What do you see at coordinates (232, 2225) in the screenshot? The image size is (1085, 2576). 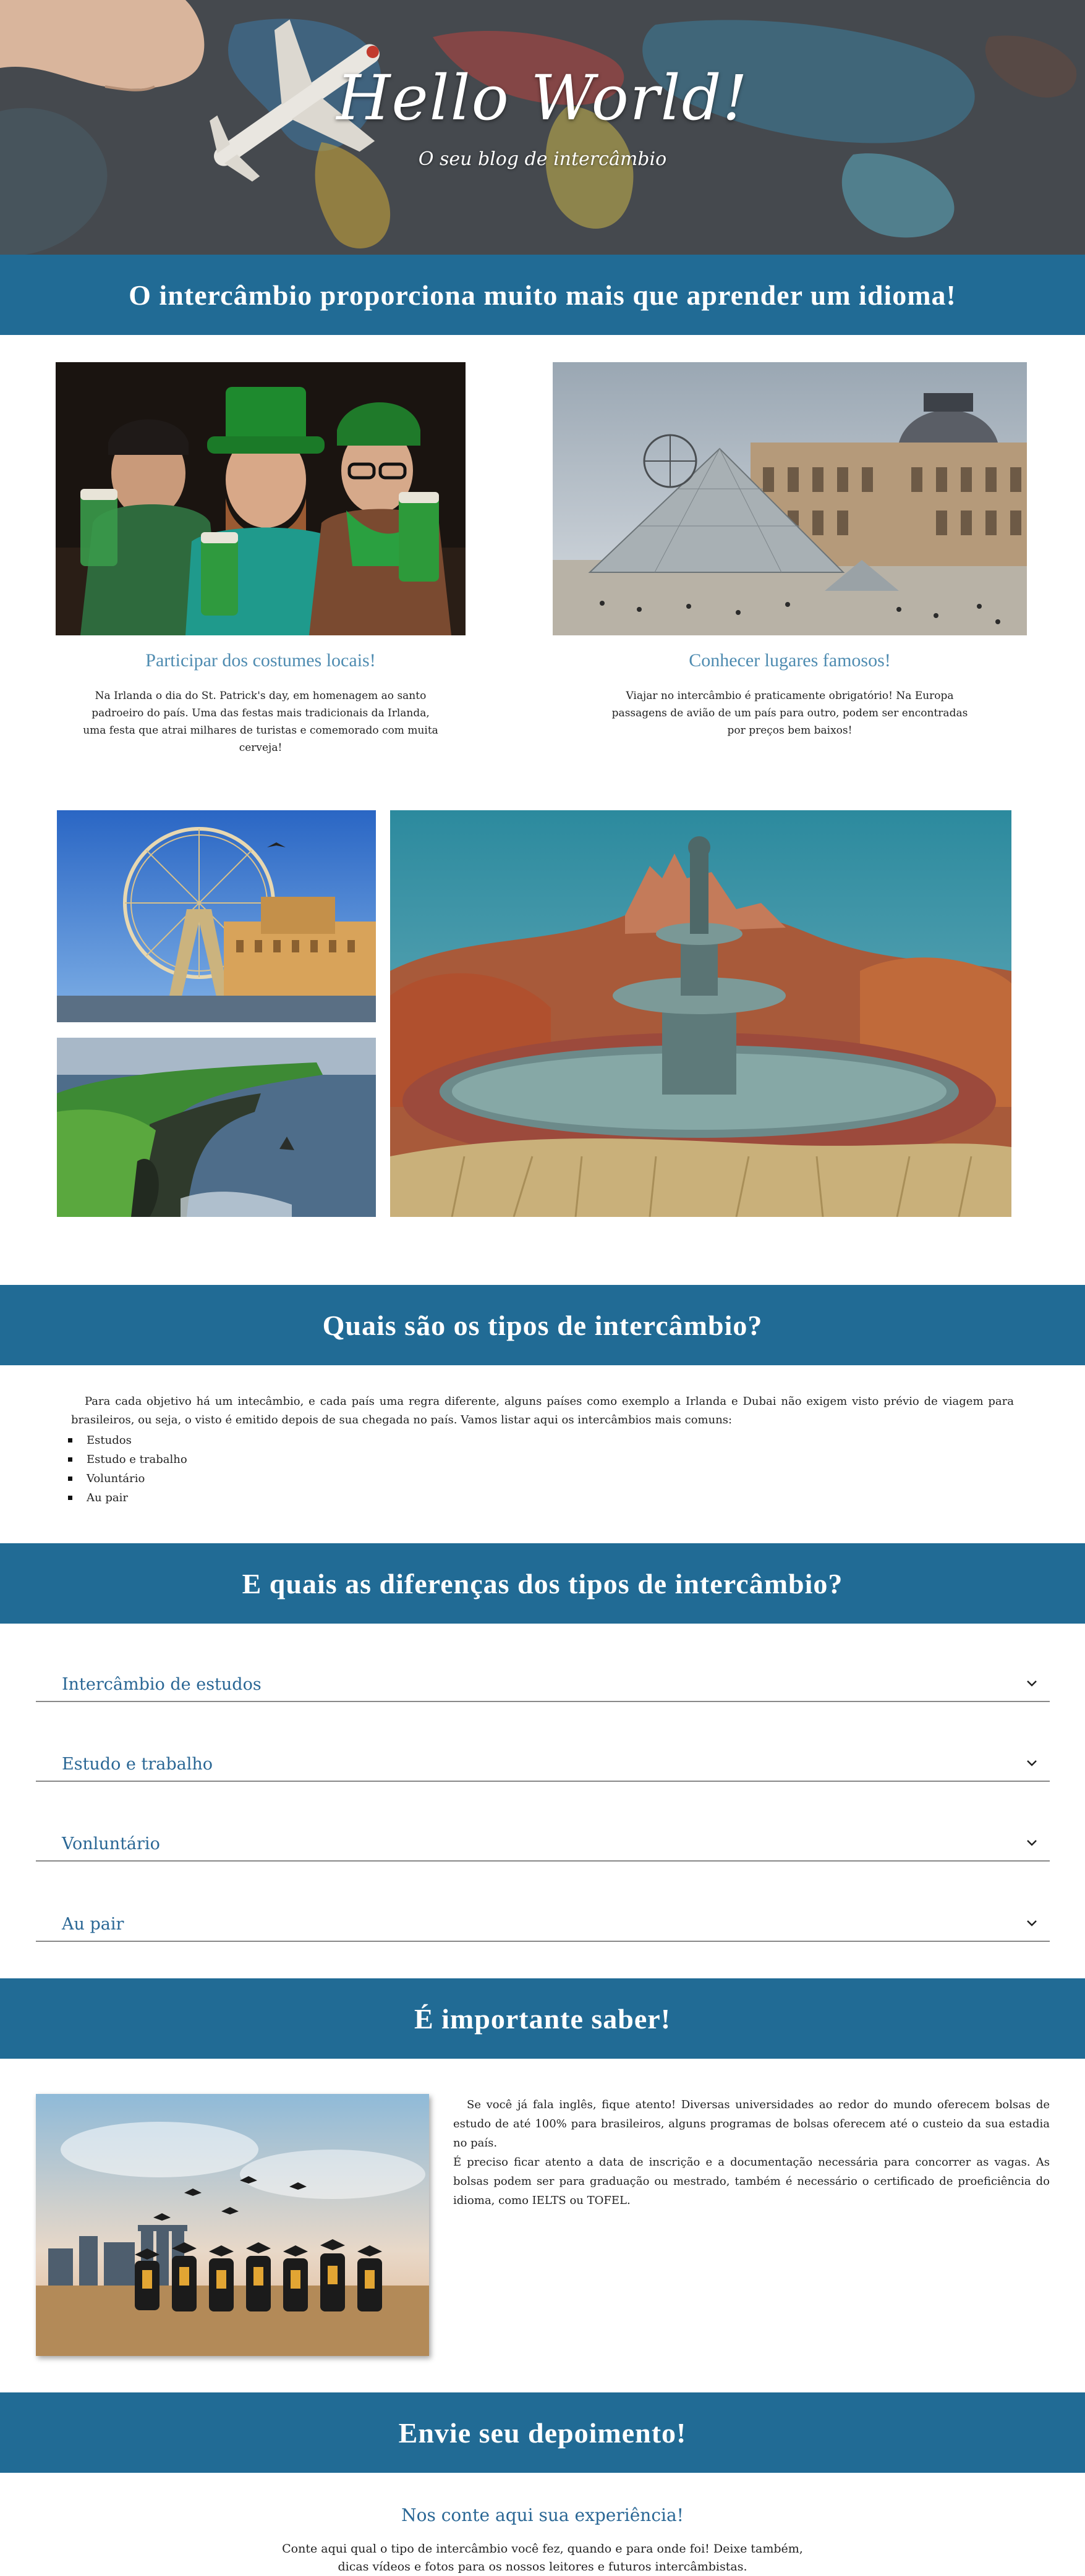 I see `graduation-photo` at bounding box center [232, 2225].